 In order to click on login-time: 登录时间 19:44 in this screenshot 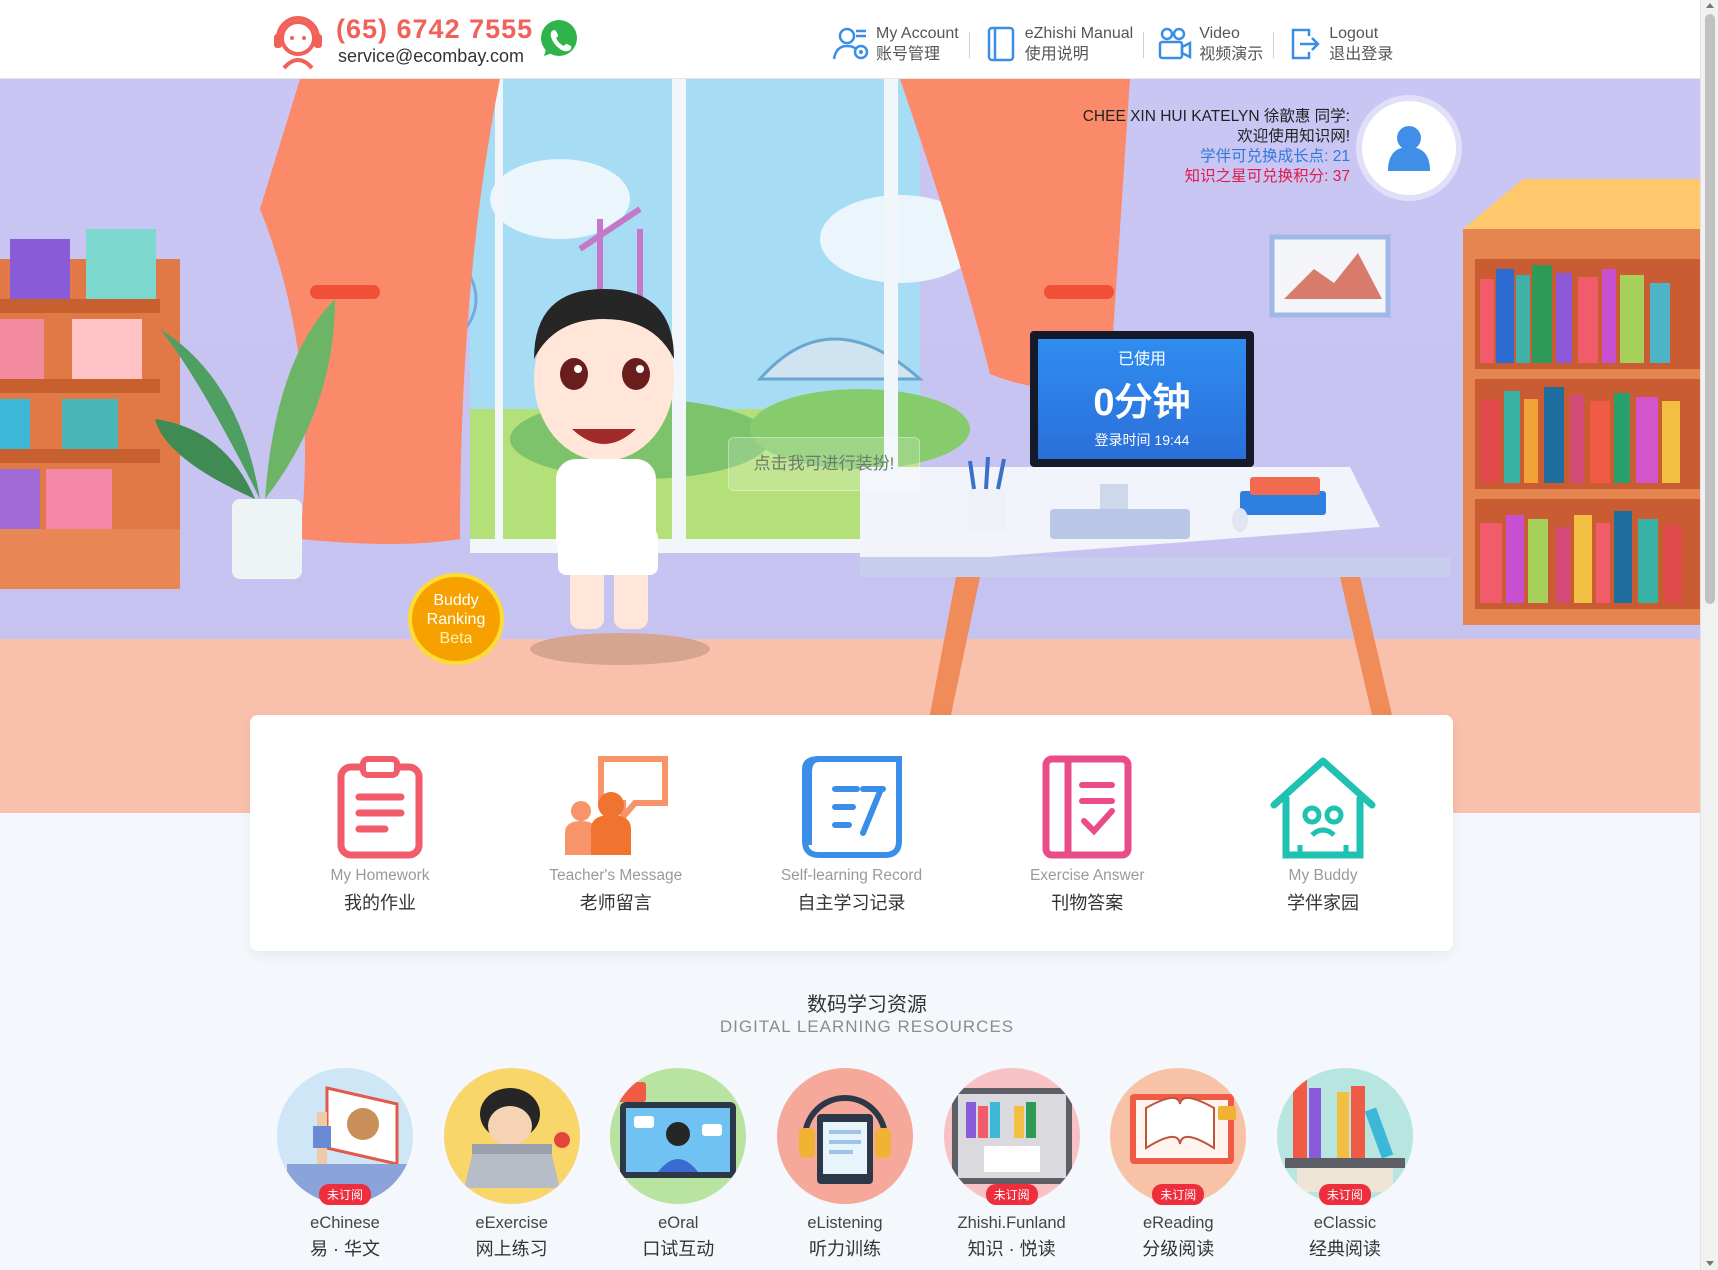, I will do `click(1142, 440)`.